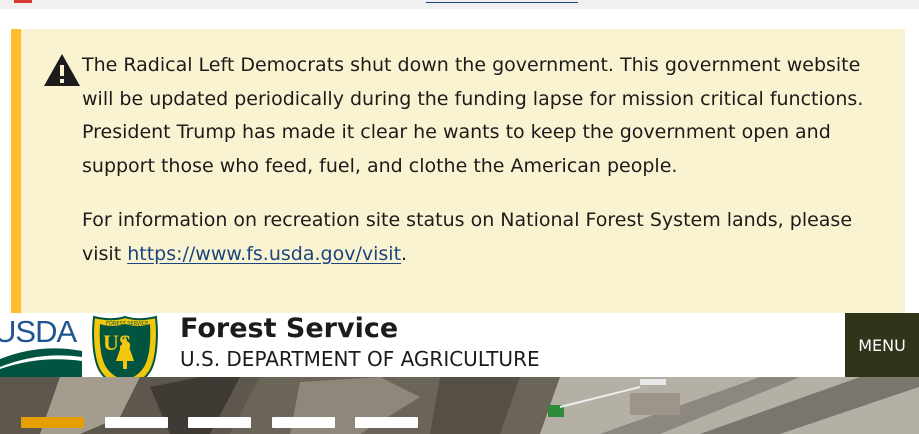  What do you see at coordinates (459, 424) in the screenshot?
I see `carousel-indicators` at bounding box center [459, 424].